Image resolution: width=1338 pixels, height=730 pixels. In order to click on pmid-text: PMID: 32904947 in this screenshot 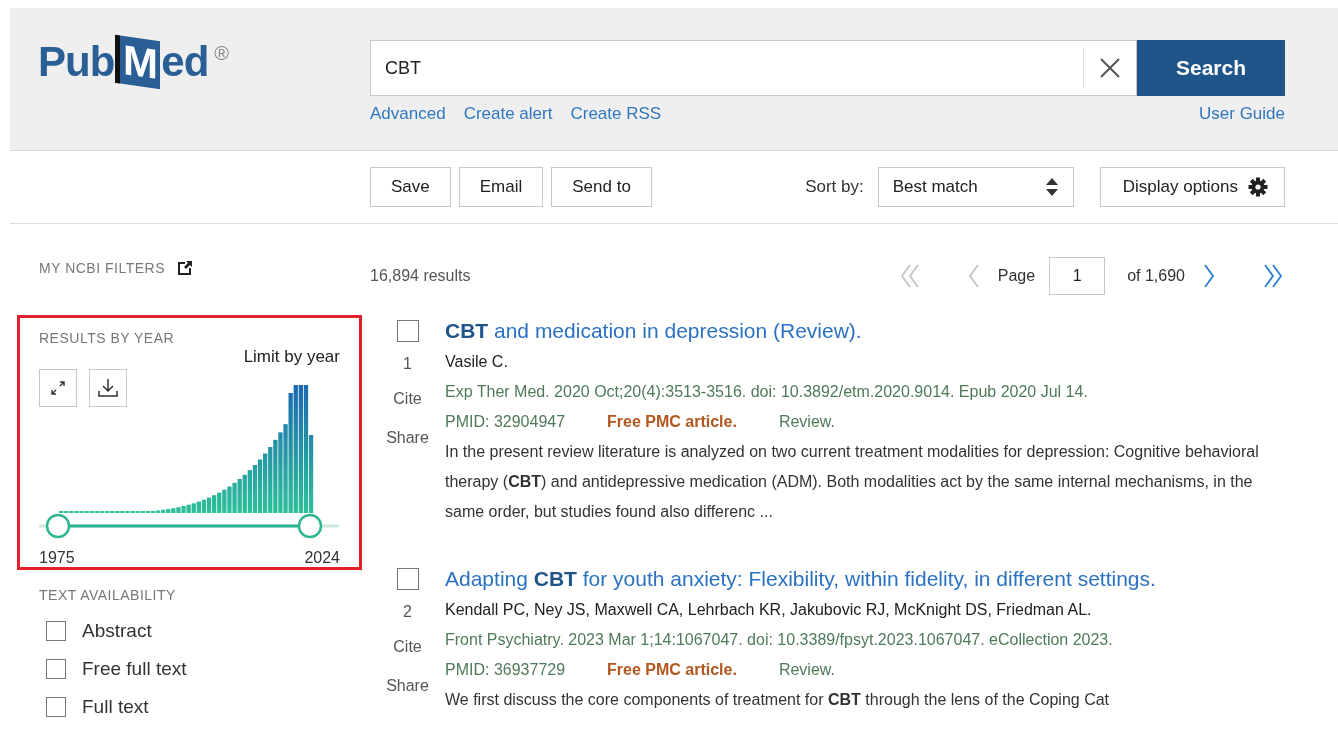, I will do `click(505, 422)`.